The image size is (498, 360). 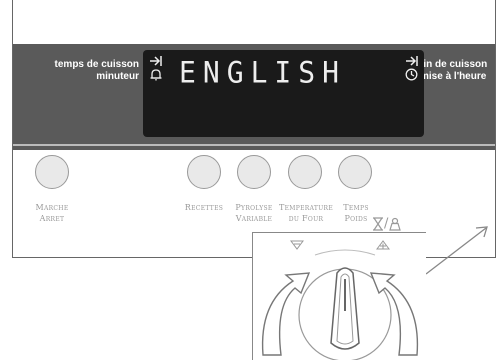 What do you see at coordinates (454, 64) in the screenshot?
I see `label-end-cook: fin de cuisson` at bounding box center [454, 64].